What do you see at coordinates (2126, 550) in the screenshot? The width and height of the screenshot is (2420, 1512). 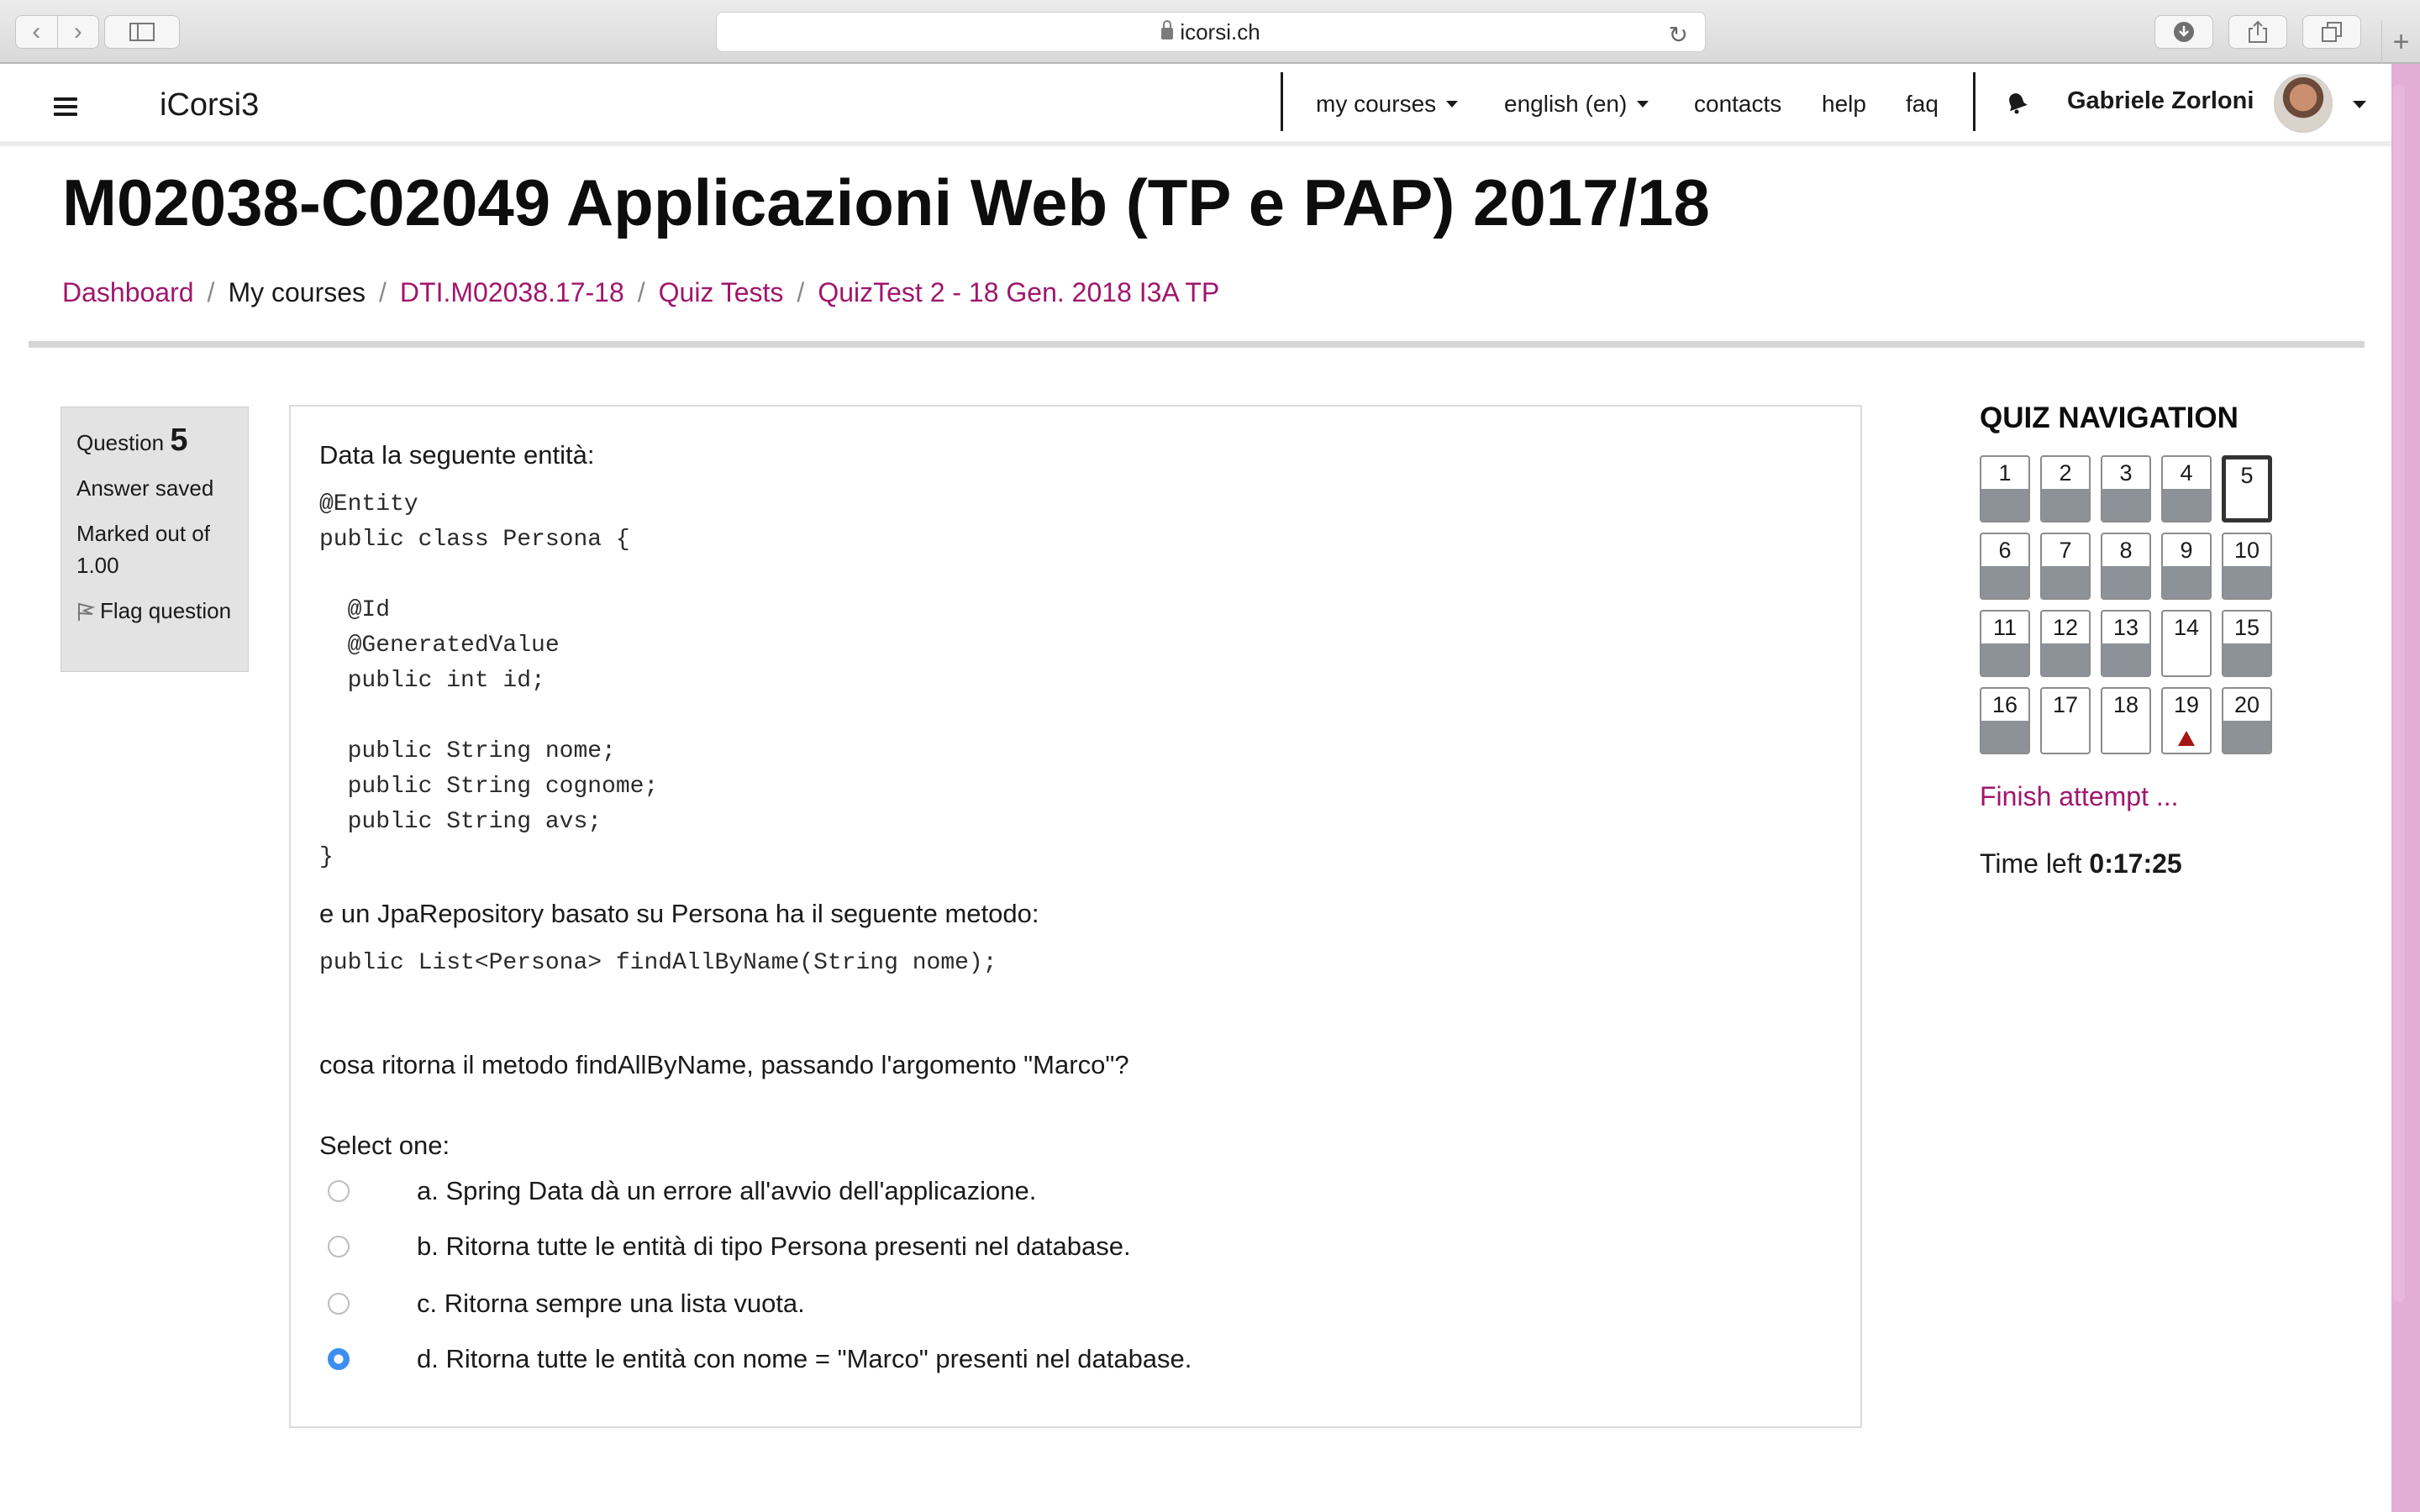 I see `quiz-nav-number: 8` at bounding box center [2126, 550].